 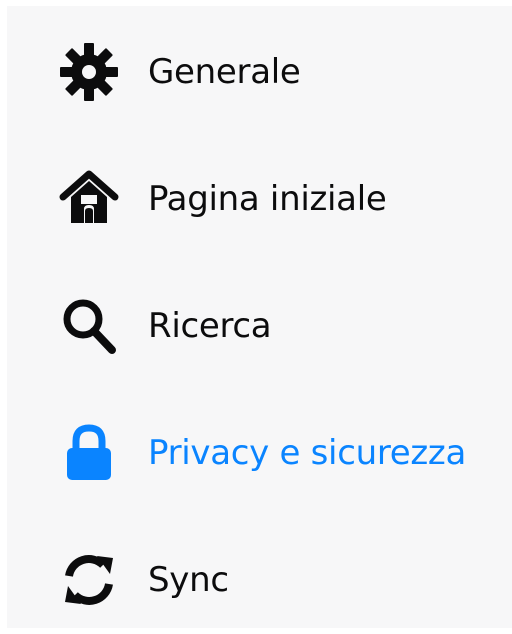 What do you see at coordinates (89, 580) in the screenshot?
I see `sync-icon` at bounding box center [89, 580].